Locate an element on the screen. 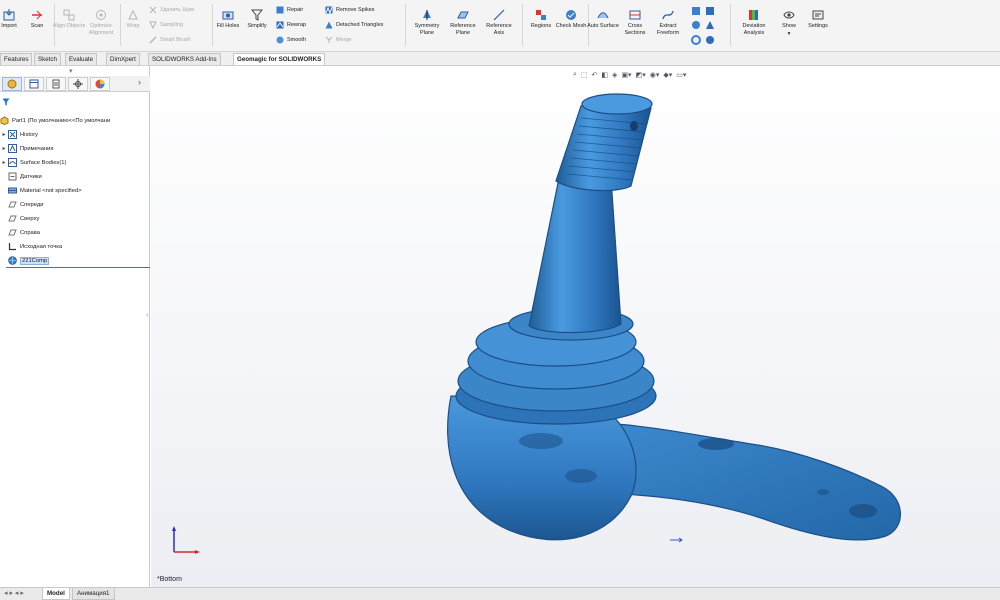  configuration-manager-tab is located at coordinates (56, 84).